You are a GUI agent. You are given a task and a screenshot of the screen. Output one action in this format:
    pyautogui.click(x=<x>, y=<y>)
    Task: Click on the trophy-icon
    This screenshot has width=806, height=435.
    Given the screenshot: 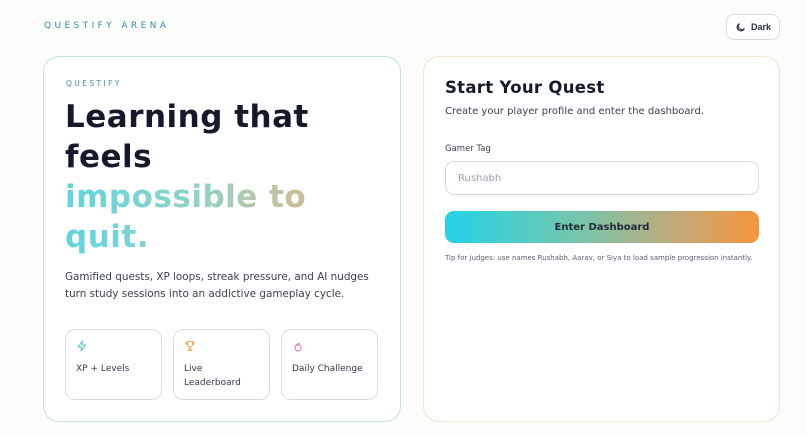 What is the action you would take?
    pyautogui.click(x=190, y=346)
    